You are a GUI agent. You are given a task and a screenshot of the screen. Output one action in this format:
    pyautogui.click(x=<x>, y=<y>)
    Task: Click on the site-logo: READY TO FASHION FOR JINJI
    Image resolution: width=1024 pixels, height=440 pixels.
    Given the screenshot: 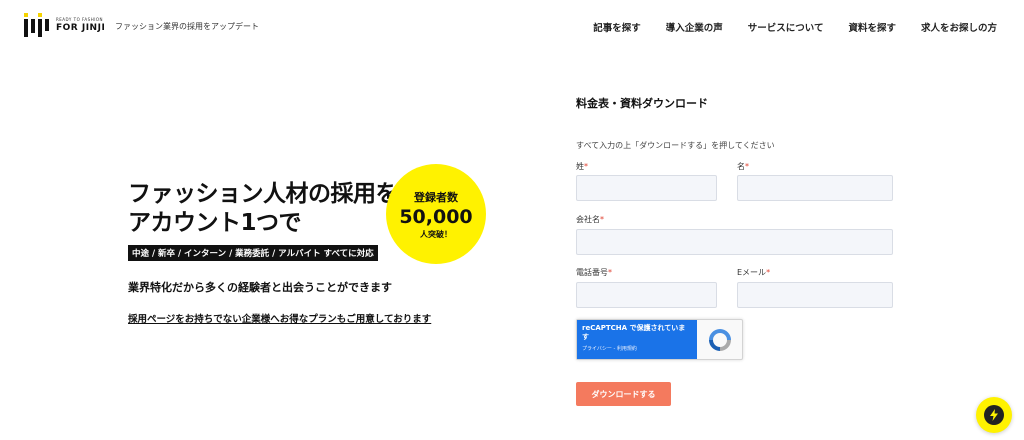 What is the action you would take?
    pyautogui.click(x=64, y=25)
    